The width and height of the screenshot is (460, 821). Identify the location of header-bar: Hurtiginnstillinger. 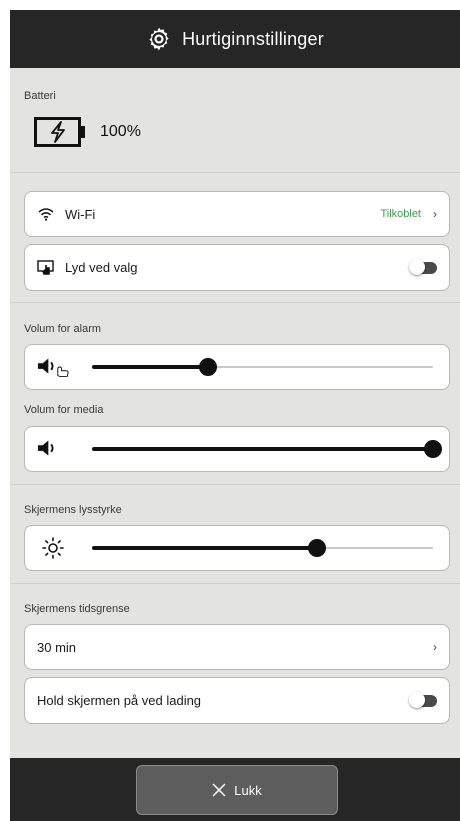
(235, 39).